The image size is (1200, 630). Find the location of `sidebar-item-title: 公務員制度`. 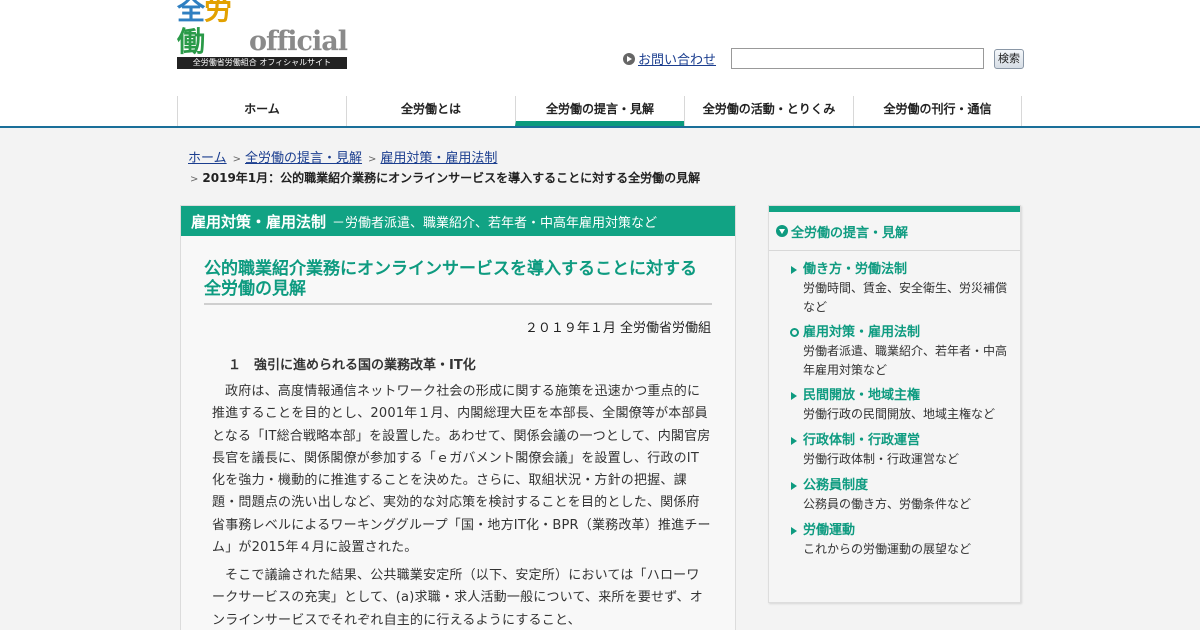

sidebar-item-title: 公務員制度 is located at coordinates (908, 486).